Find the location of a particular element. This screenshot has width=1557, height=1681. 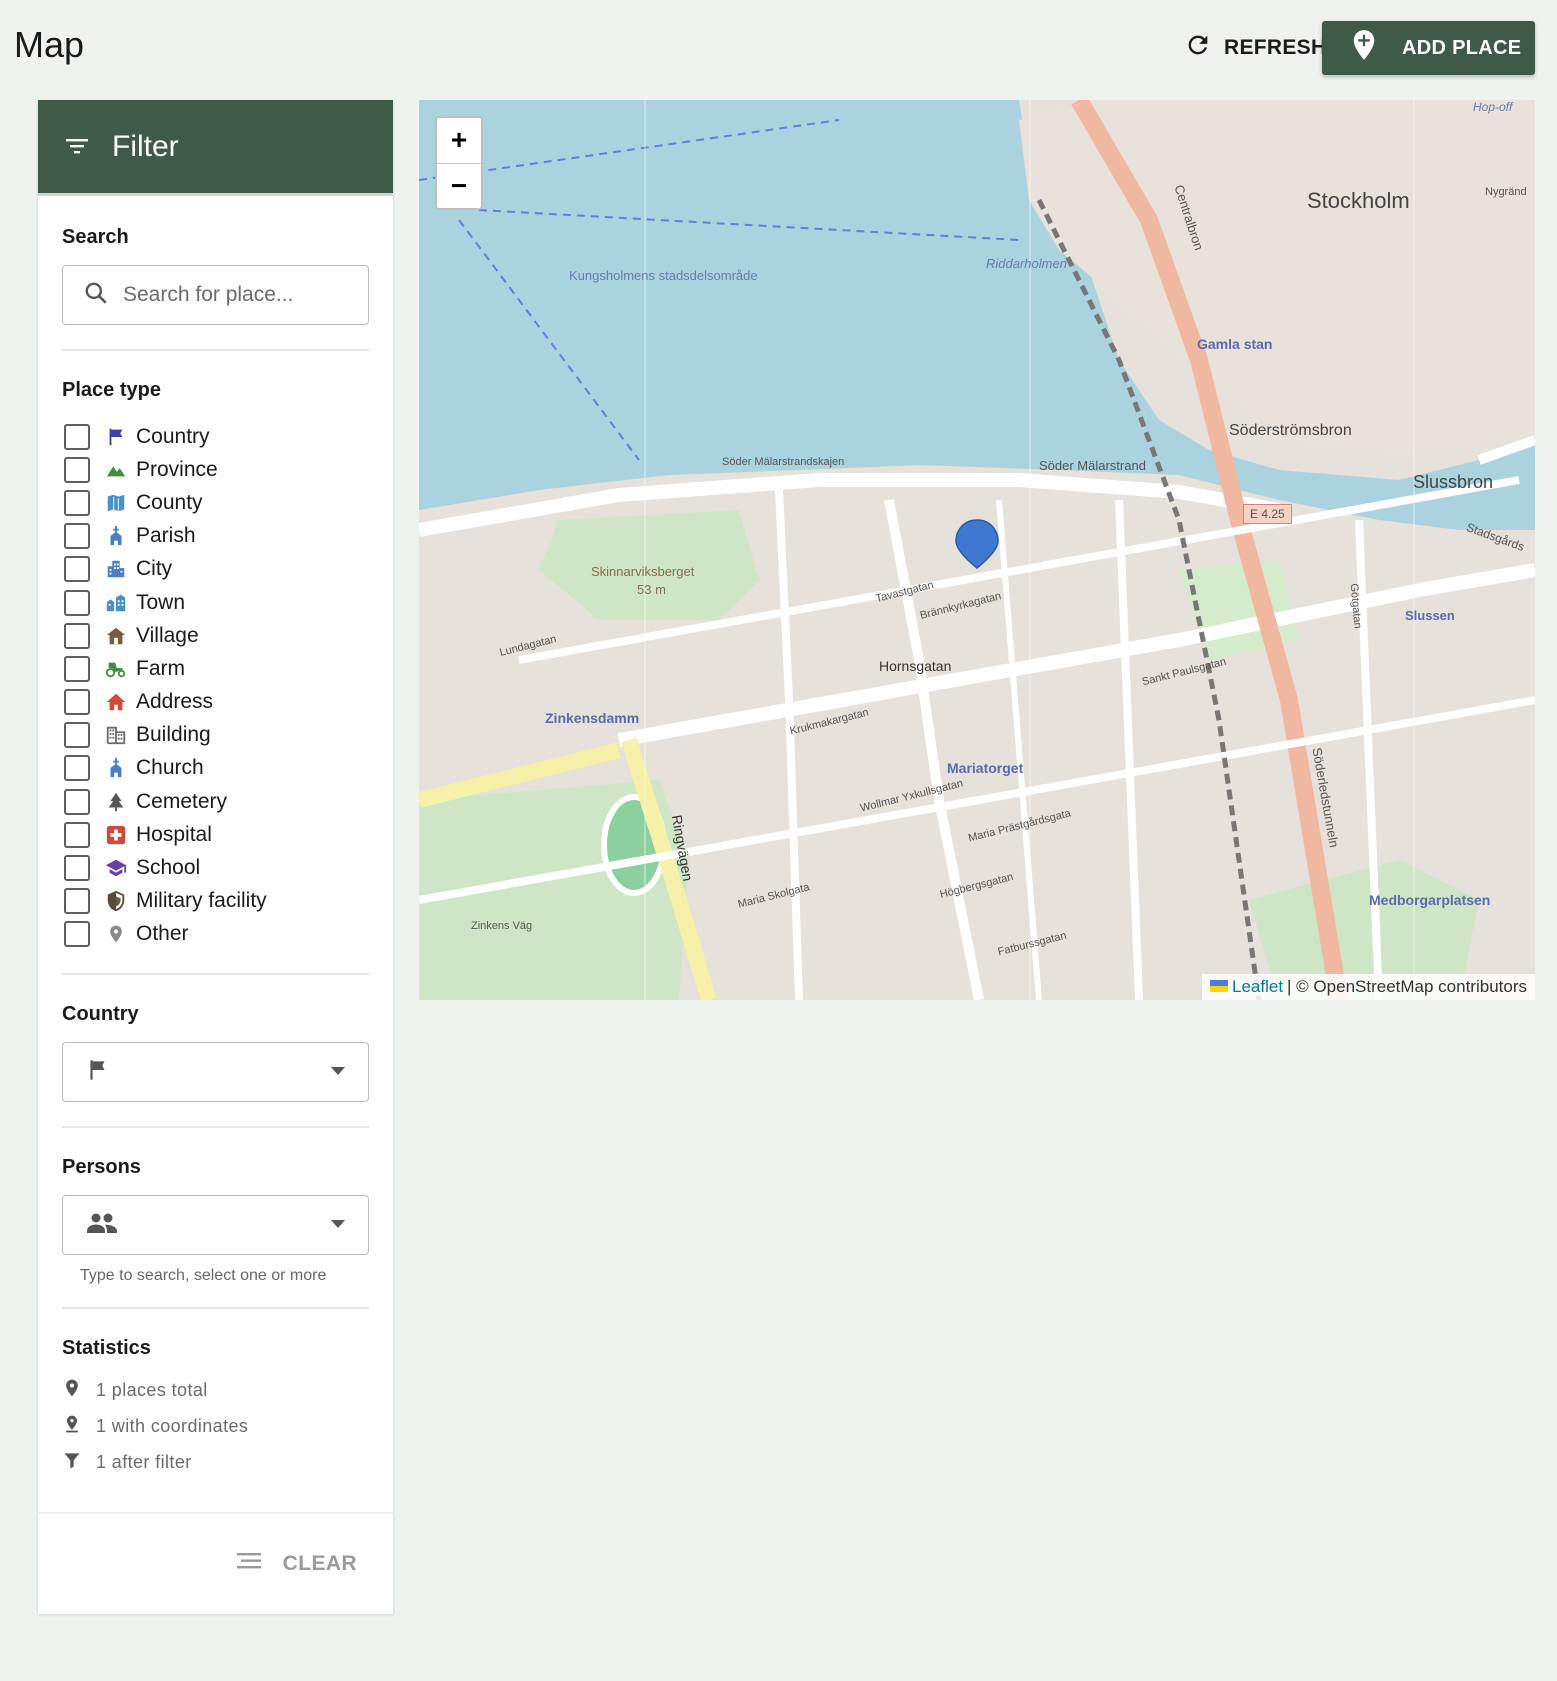

place-icon is located at coordinates (72, 1390).